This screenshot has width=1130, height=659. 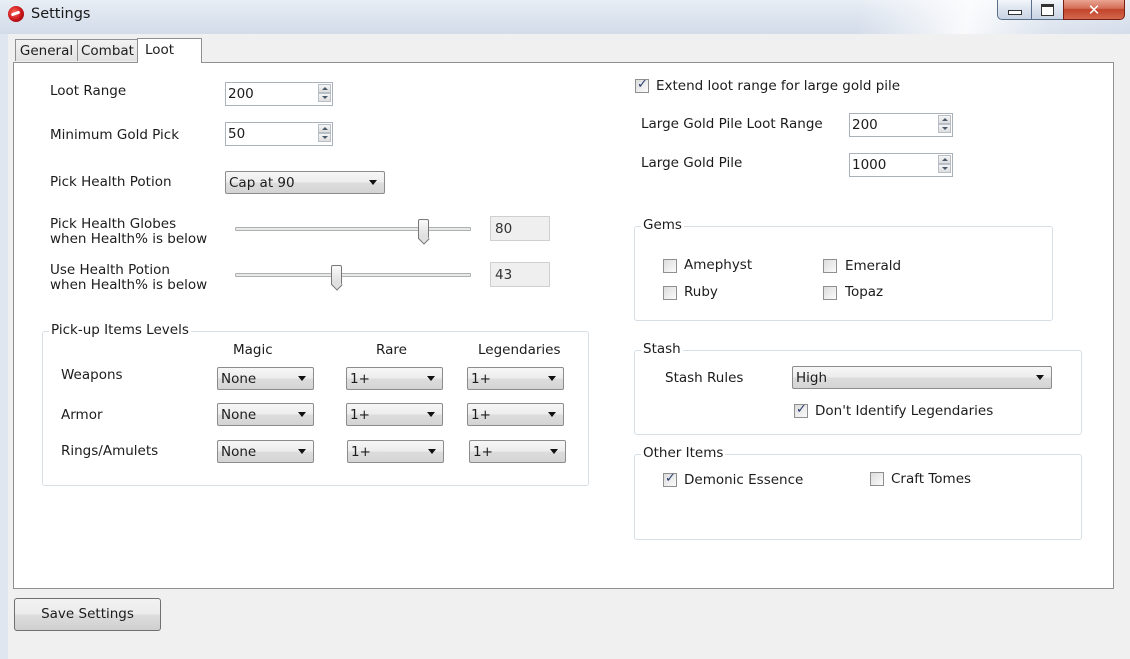 What do you see at coordinates (830, 266) in the screenshot?
I see `gem-emerald-checkbox` at bounding box center [830, 266].